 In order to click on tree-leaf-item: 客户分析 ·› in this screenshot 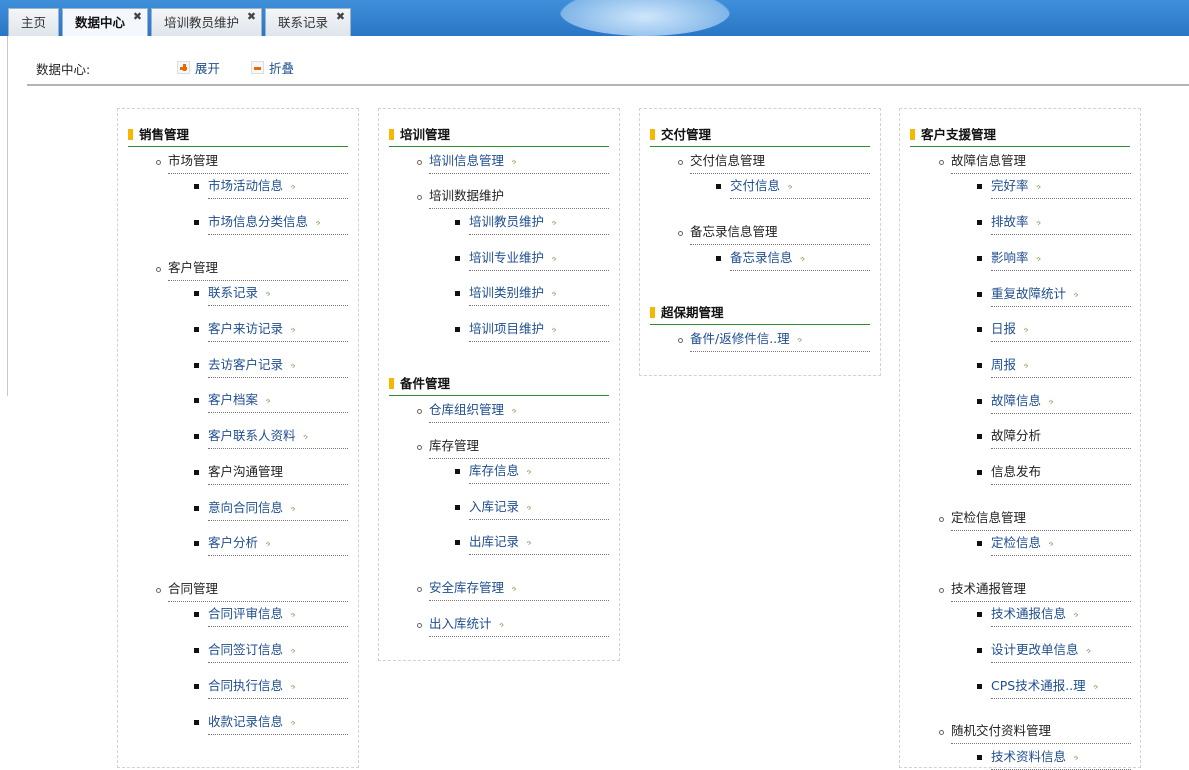, I will do `click(271, 543)`.